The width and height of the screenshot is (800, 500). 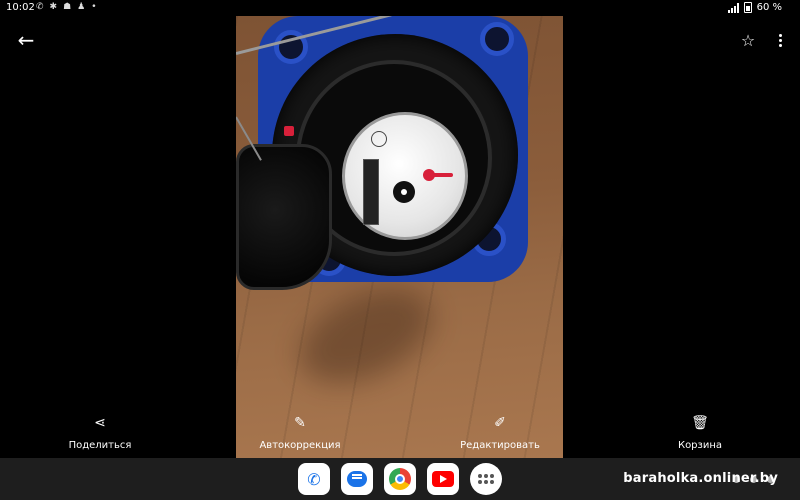 I want to click on status-time: 10:02, so click(x=20, y=7).